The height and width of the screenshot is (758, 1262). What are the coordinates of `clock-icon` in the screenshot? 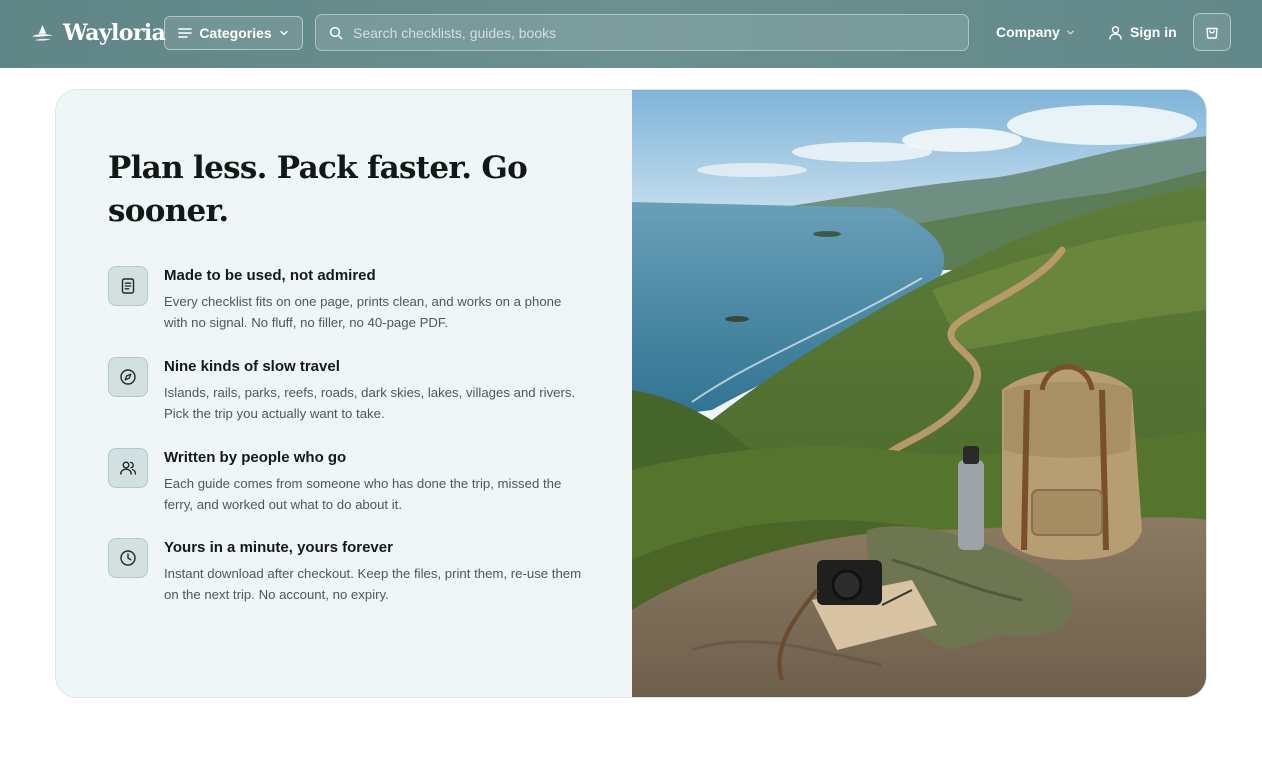 It's located at (128, 558).